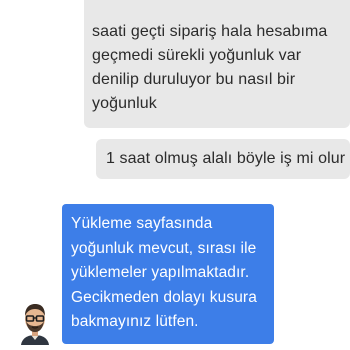 This screenshot has width=350, height=350. I want to click on support-agent-avatar-icon, so click(35, 324).